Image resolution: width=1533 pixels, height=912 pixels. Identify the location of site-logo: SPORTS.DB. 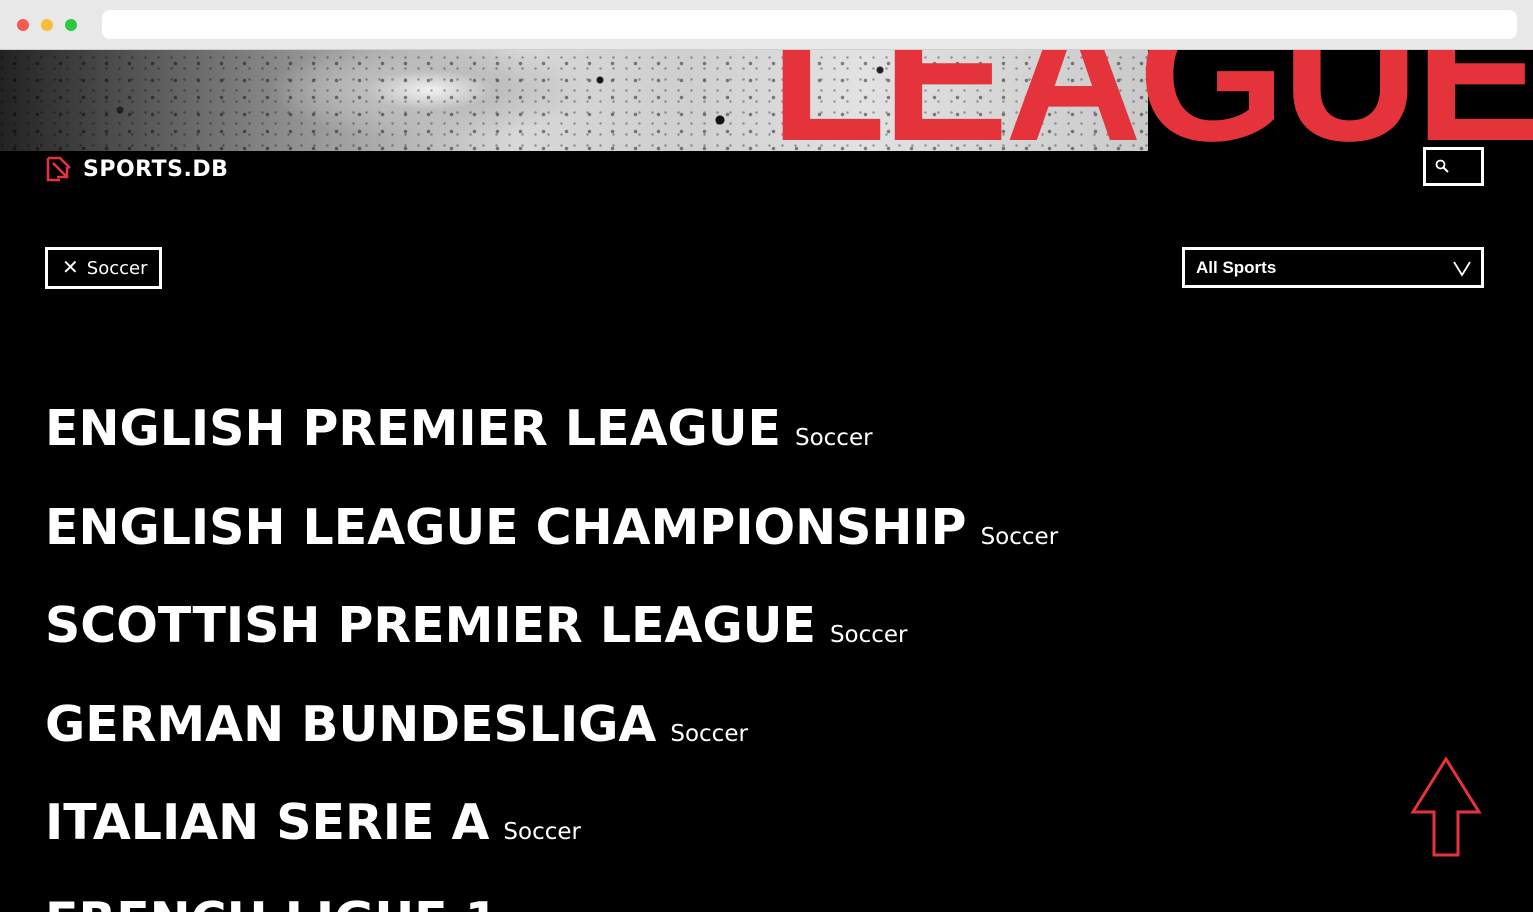
(136, 169).